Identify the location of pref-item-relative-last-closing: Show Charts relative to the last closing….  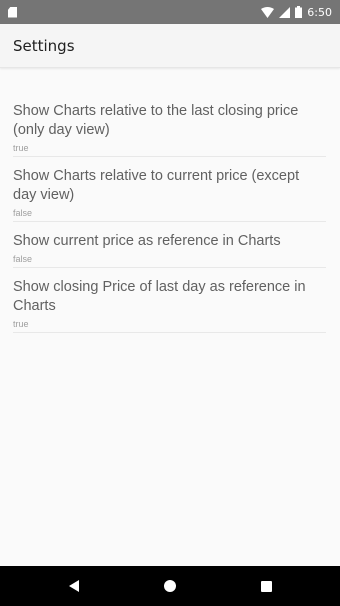
(169, 124).